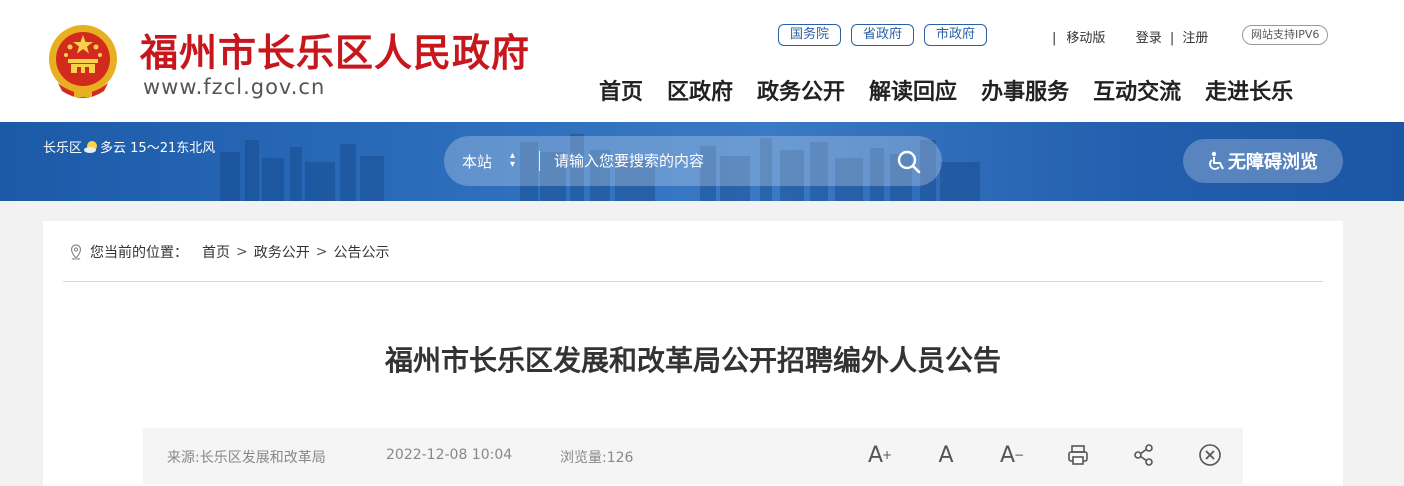 The width and height of the screenshot is (1404, 486). I want to click on location-pin-icon, so click(76, 252).